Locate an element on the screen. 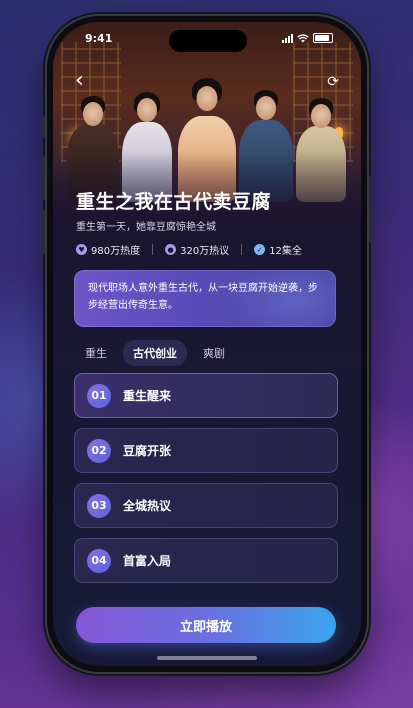 The height and width of the screenshot is (708, 413). episode-item-02: 02 豆腐开张 is located at coordinates (206, 450).